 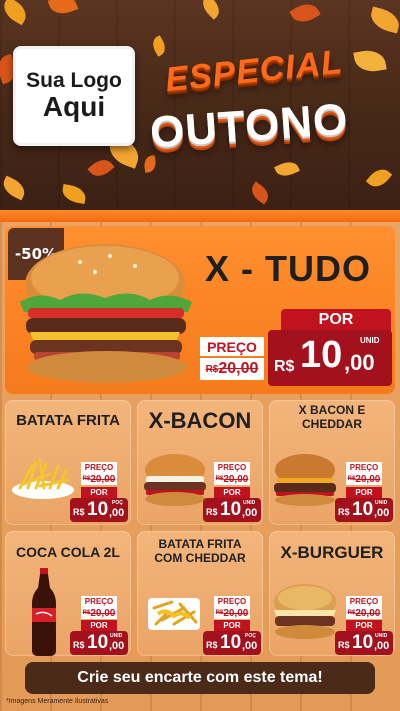 I want to click on promo-title-especial: Especial, so click(x=254, y=71).